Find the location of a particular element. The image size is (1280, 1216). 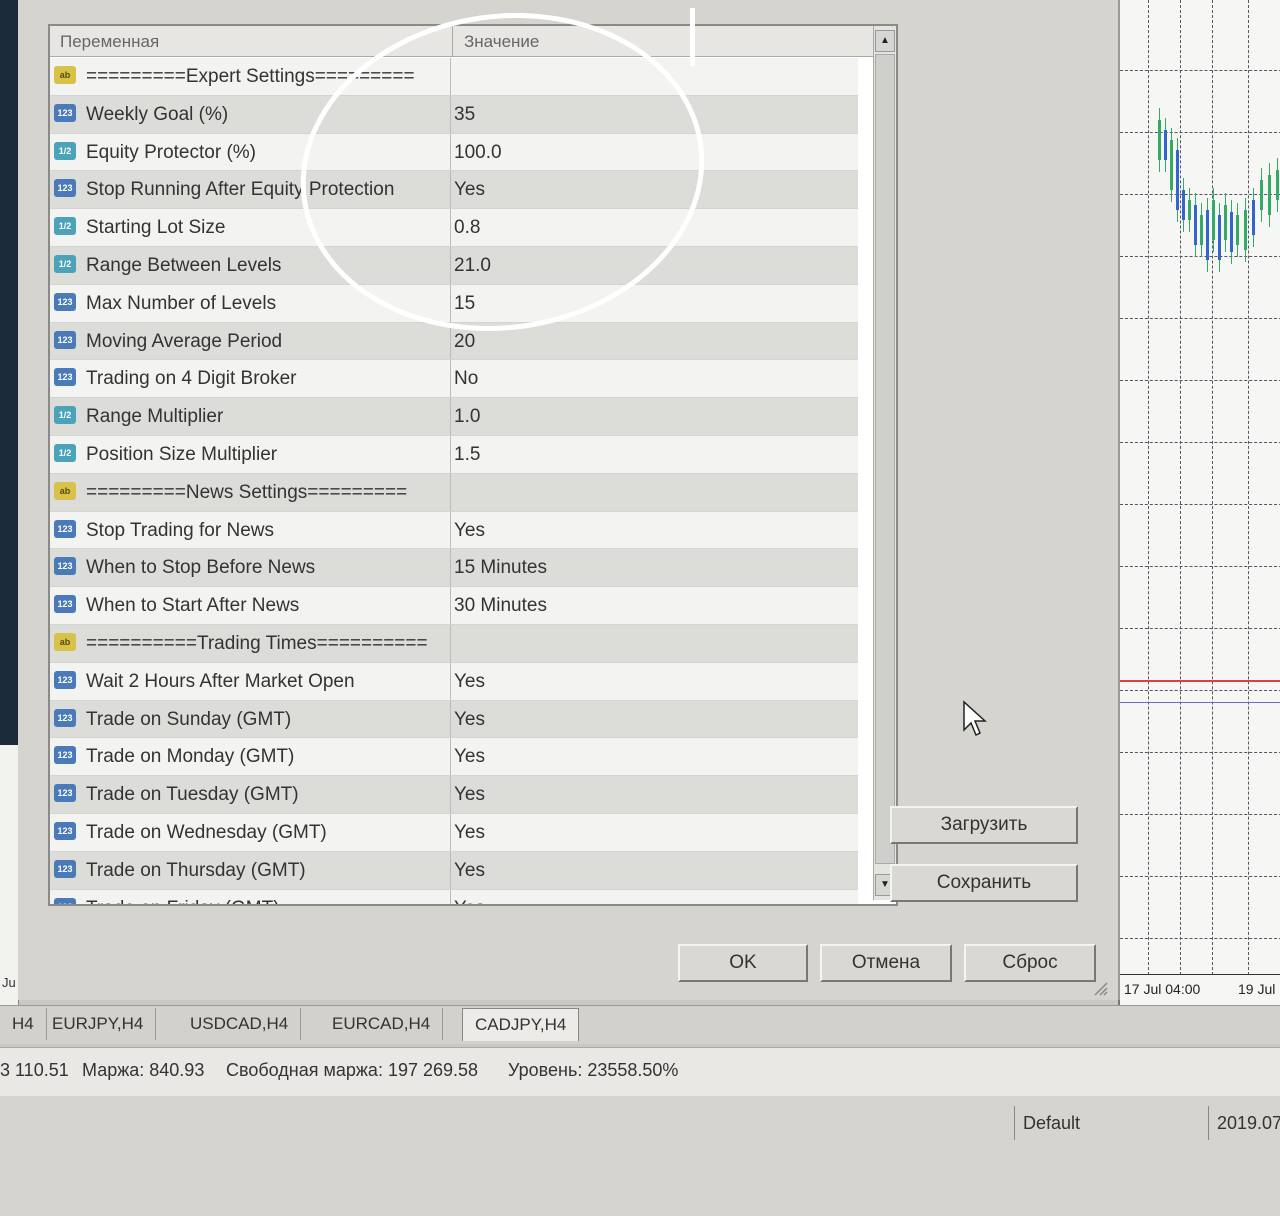

param-name: Position Size Multiplier is located at coordinates (182, 454).